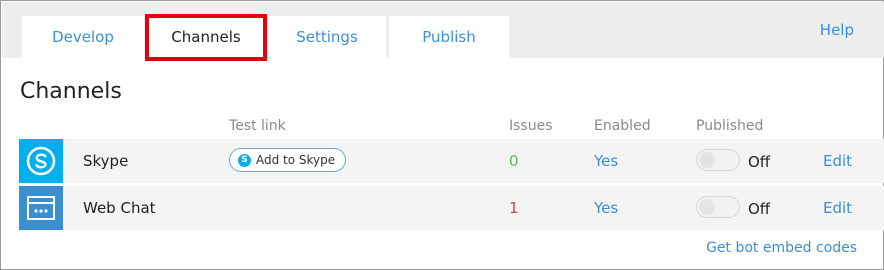  What do you see at coordinates (296, 160) in the screenshot?
I see `add-to-skype-label: Add to Skype` at bounding box center [296, 160].